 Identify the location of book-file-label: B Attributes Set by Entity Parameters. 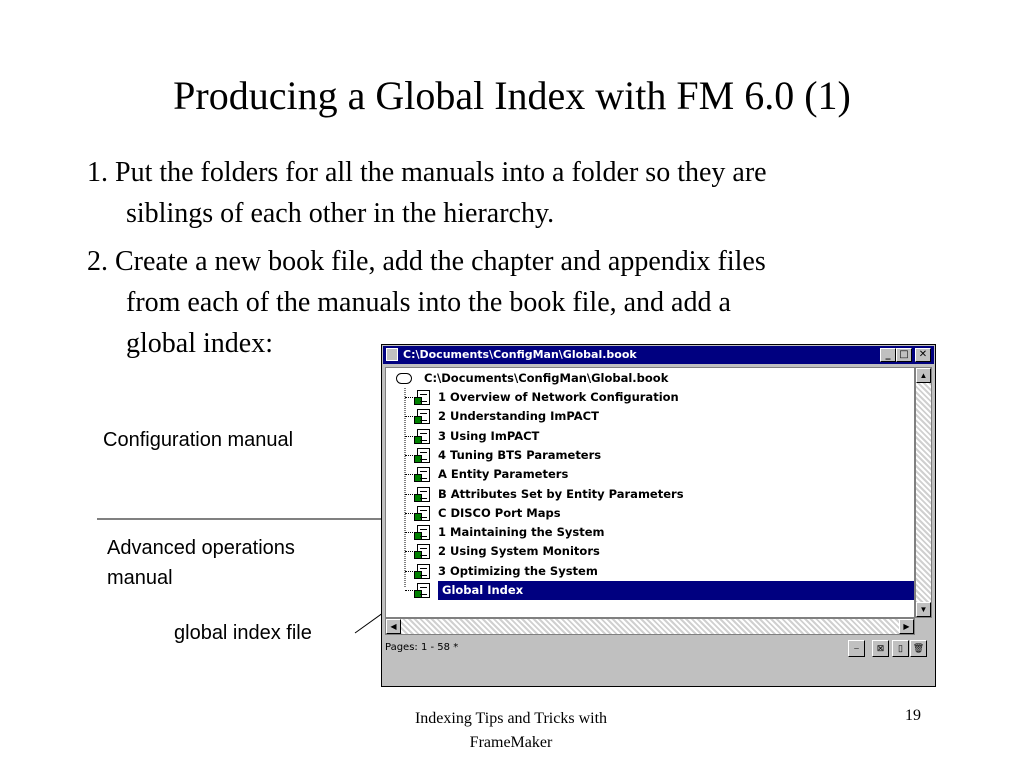
(561, 493).